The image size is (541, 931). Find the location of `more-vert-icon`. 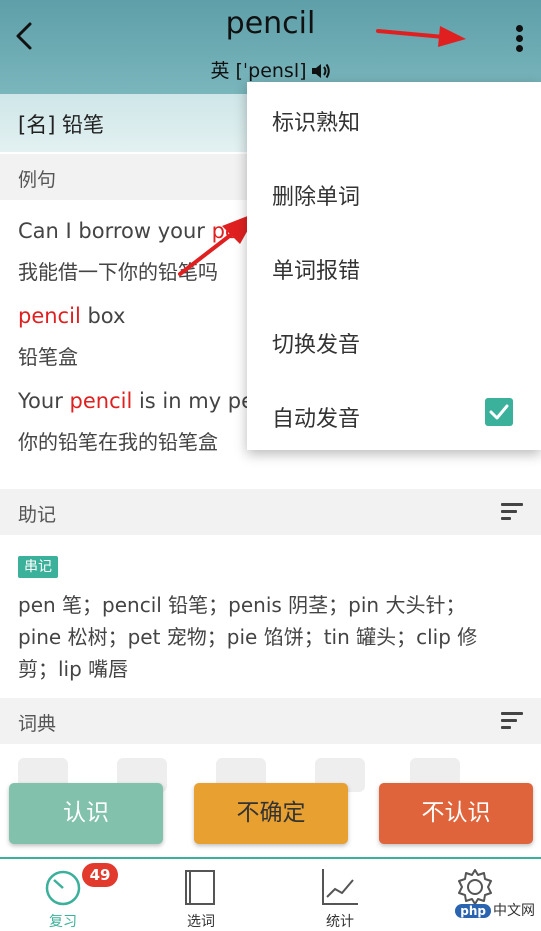

more-vert-icon is located at coordinates (519, 41).